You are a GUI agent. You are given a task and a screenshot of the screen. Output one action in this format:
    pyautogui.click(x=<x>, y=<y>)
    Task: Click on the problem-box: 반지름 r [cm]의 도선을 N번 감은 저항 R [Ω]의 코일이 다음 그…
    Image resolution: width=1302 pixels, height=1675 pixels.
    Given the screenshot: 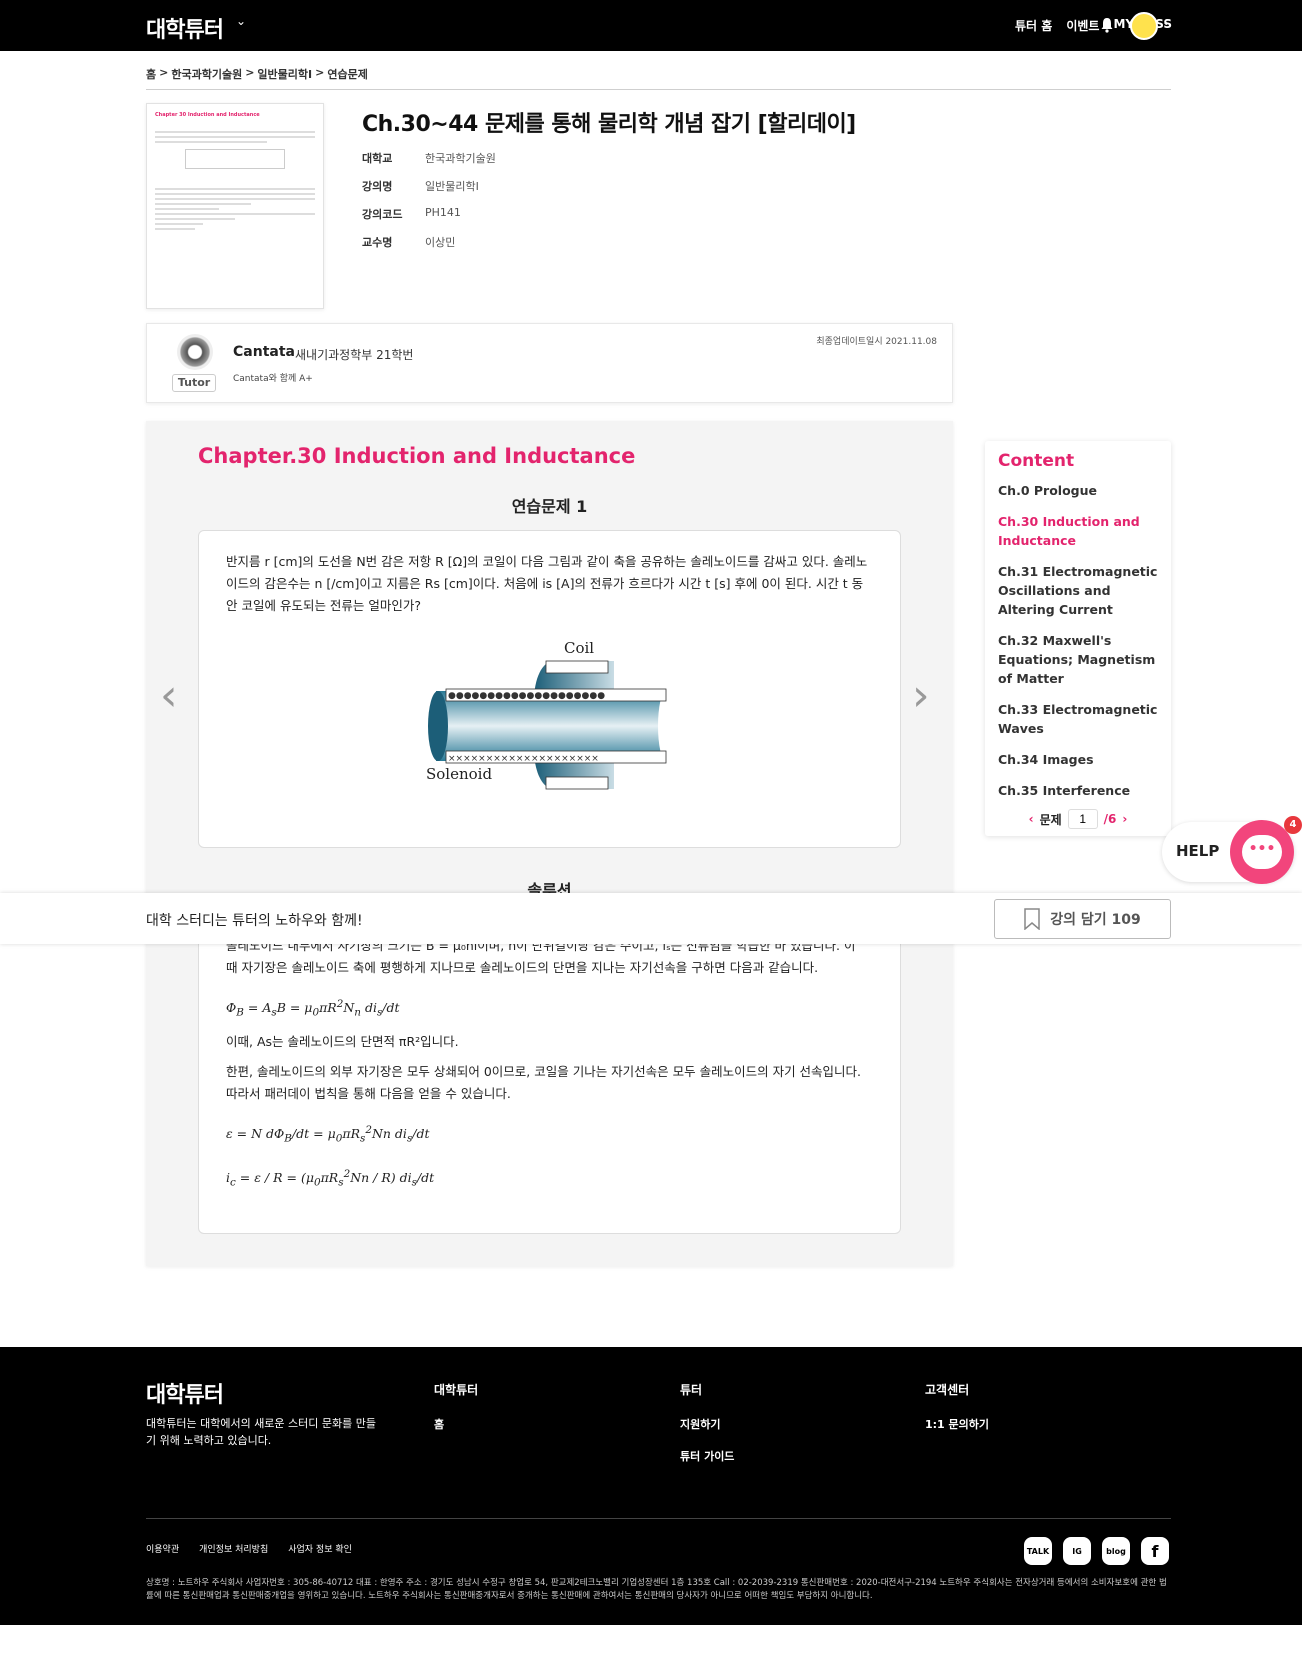 What is the action you would take?
    pyautogui.click(x=549, y=689)
    